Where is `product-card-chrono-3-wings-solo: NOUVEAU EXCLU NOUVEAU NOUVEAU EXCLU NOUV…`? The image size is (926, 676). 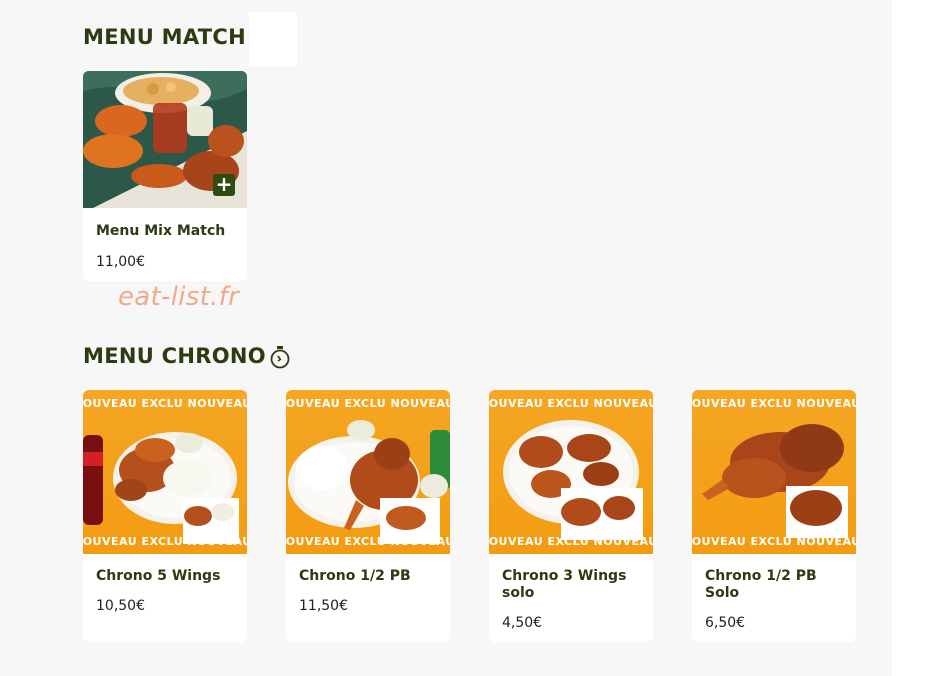
product-card-chrono-3-wings-solo: NOUVEAU EXCLU NOUVEAU NOUVEAU EXCLU NOUV… is located at coordinates (571, 516).